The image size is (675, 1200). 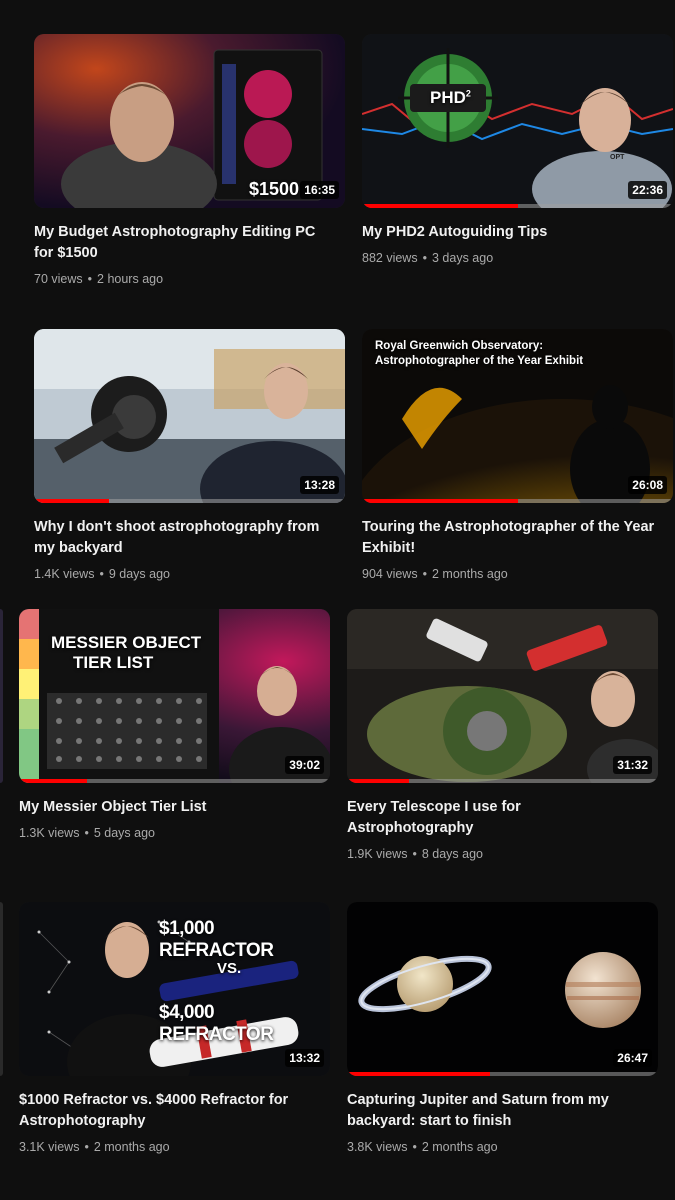 I want to click on video-thumbnail: PHD2 OPT 22:36, so click(x=517, y=121).